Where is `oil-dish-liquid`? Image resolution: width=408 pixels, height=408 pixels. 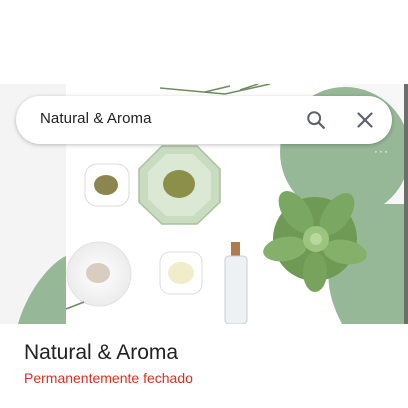 oil-dish-liquid is located at coordinates (181, 273).